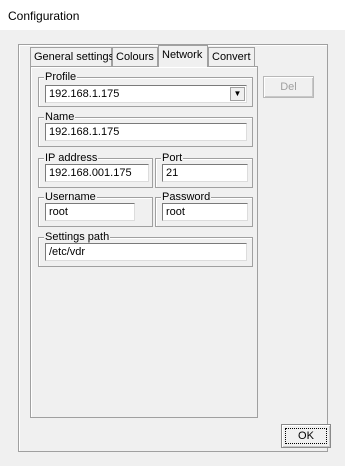 The height and width of the screenshot is (466, 345). Describe the element at coordinates (146, 252) in the screenshot. I see `settings-path-field: /etc/vdr` at that location.